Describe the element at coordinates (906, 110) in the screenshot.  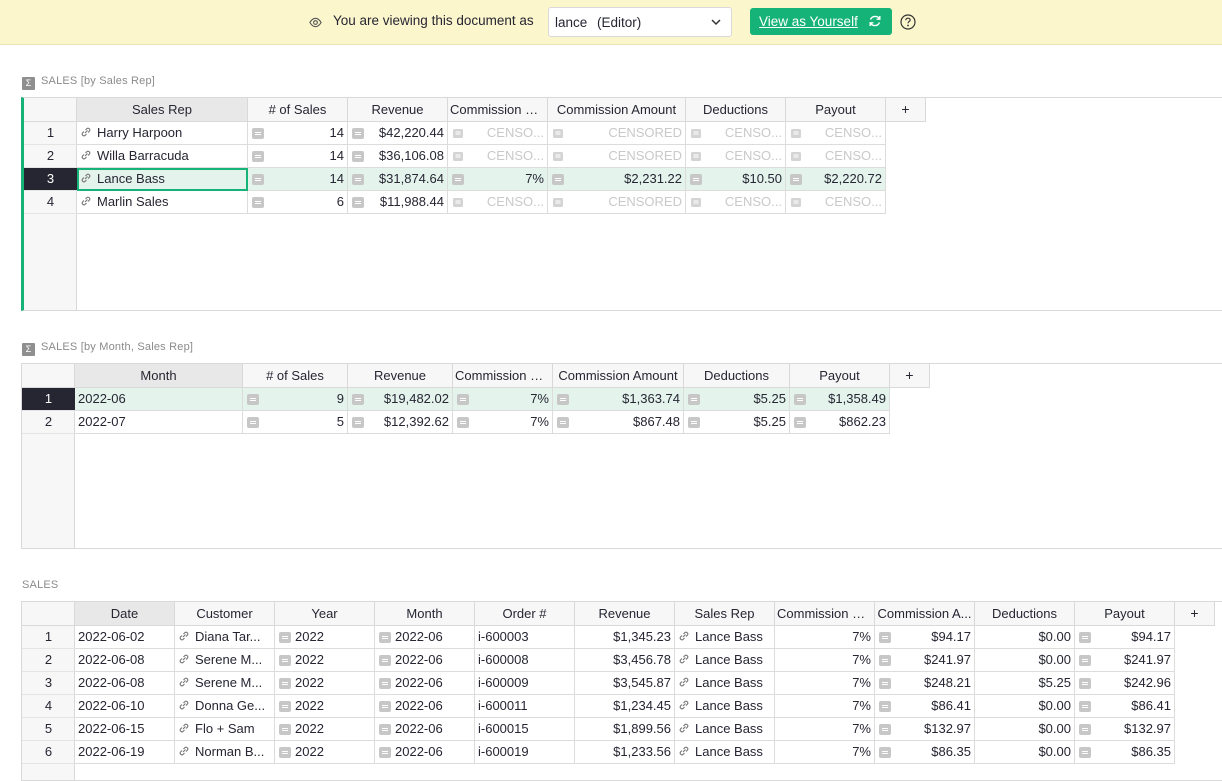
I see `add-column-button: +` at that location.